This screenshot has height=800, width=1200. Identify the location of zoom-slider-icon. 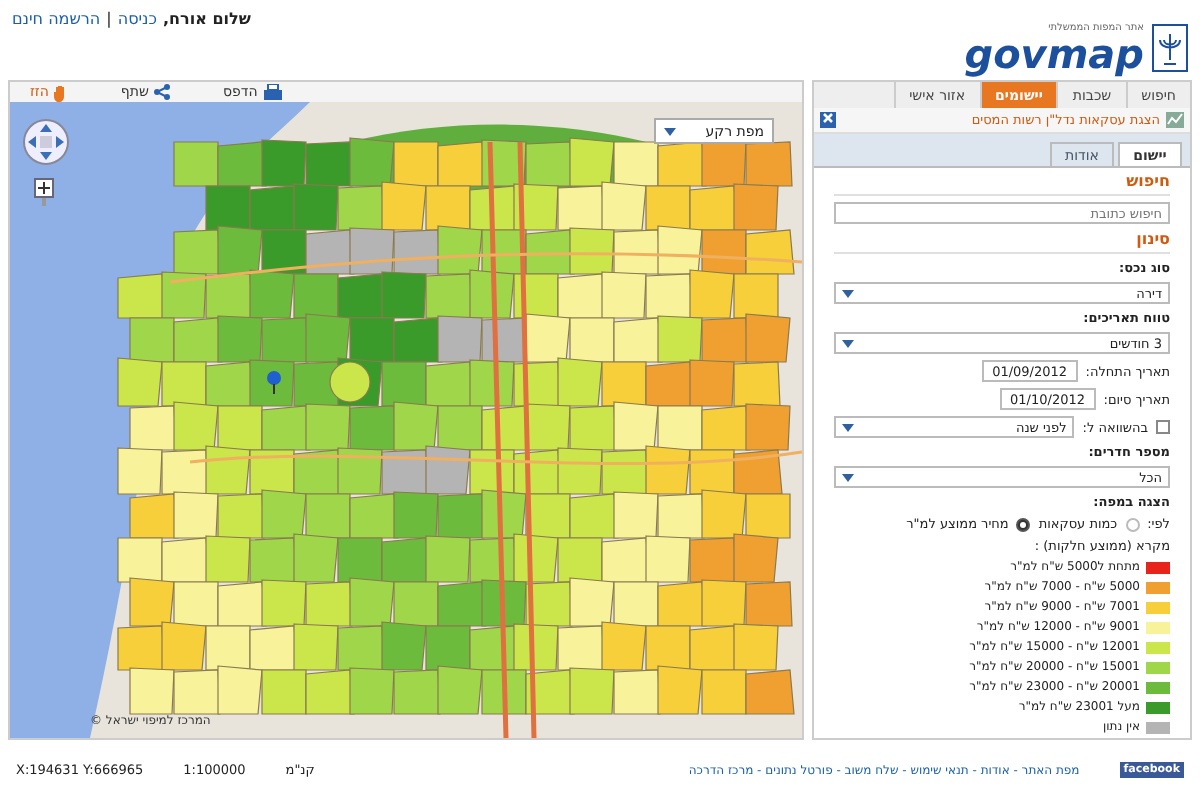
(44, 192).